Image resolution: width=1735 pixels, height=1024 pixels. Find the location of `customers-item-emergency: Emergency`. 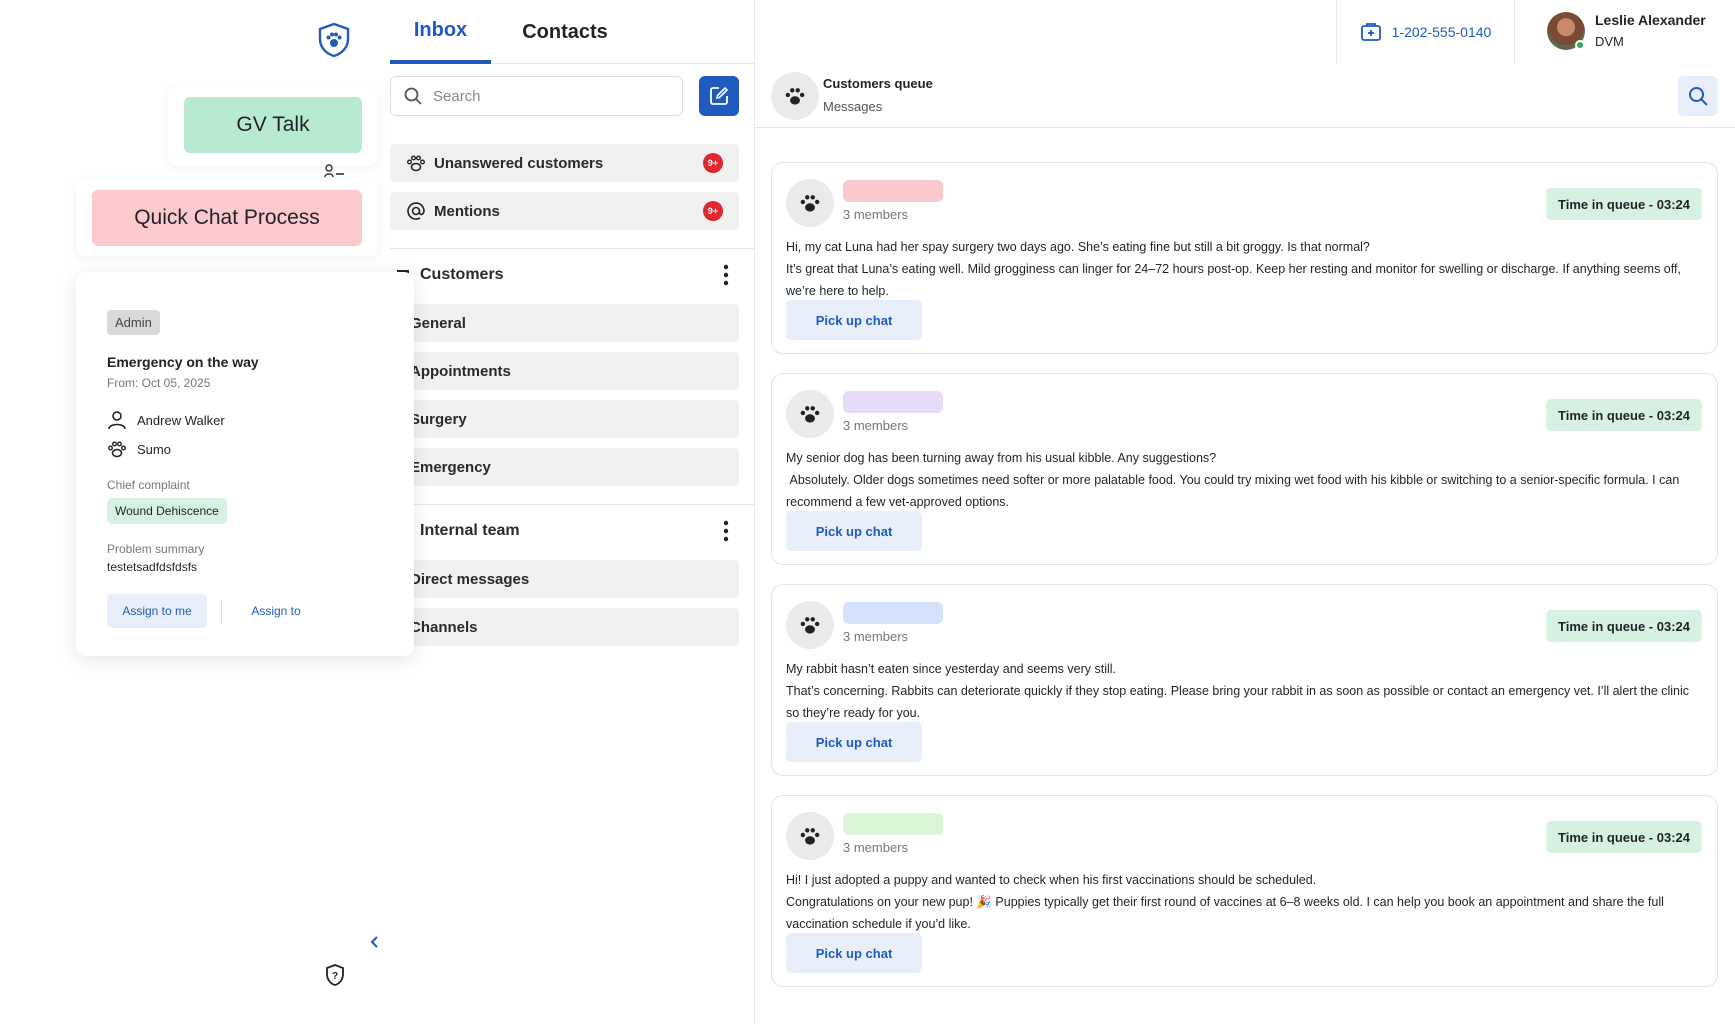

customers-item-emergency: Emergency is located at coordinates (564, 467).